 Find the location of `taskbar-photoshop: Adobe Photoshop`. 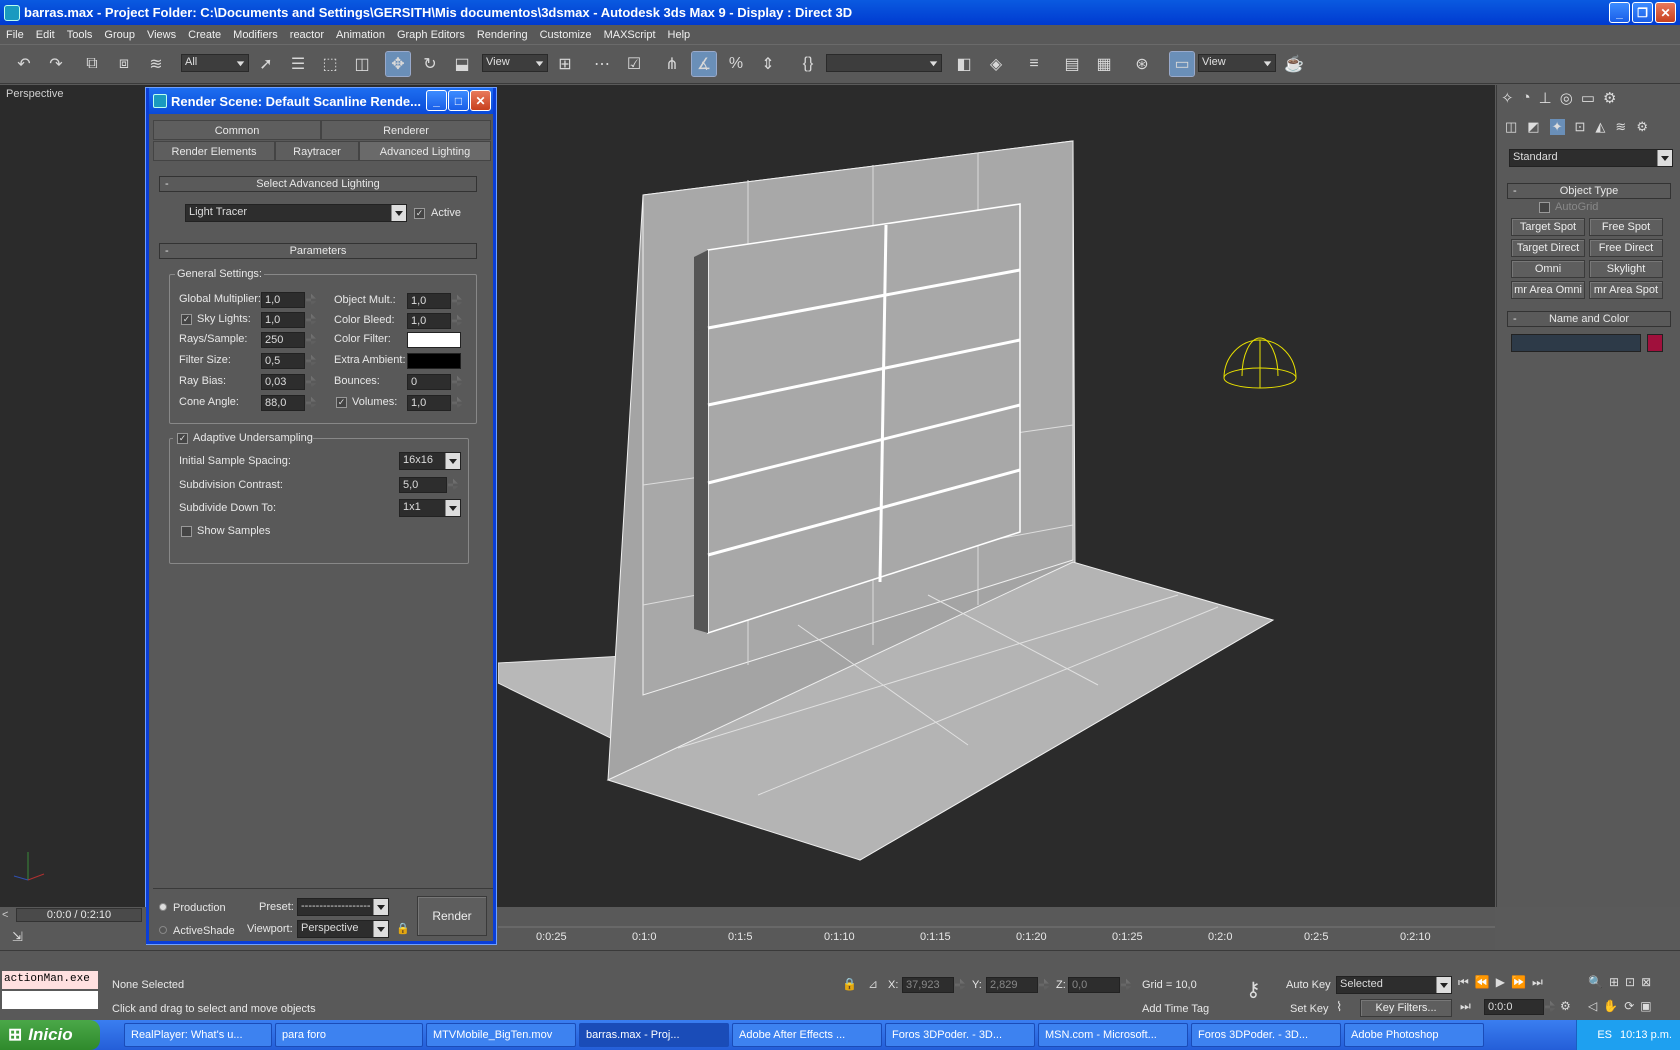

taskbar-photoshop: Adobe Photoshop is located at coordinates (1414, 1035).